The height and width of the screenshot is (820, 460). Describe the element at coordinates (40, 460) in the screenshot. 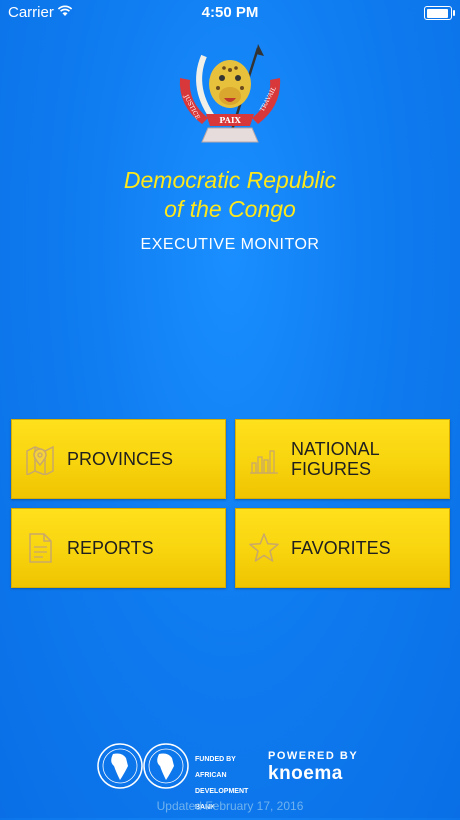

I see `map-pin-icon` at that location.